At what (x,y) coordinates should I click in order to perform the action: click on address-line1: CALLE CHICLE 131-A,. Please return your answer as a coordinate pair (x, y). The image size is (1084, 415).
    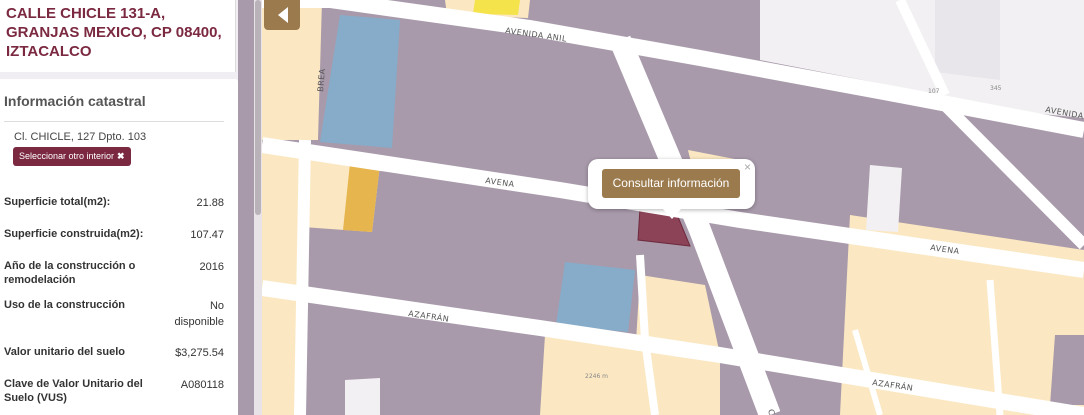
    Looking at the image, I should click on (86, 13).